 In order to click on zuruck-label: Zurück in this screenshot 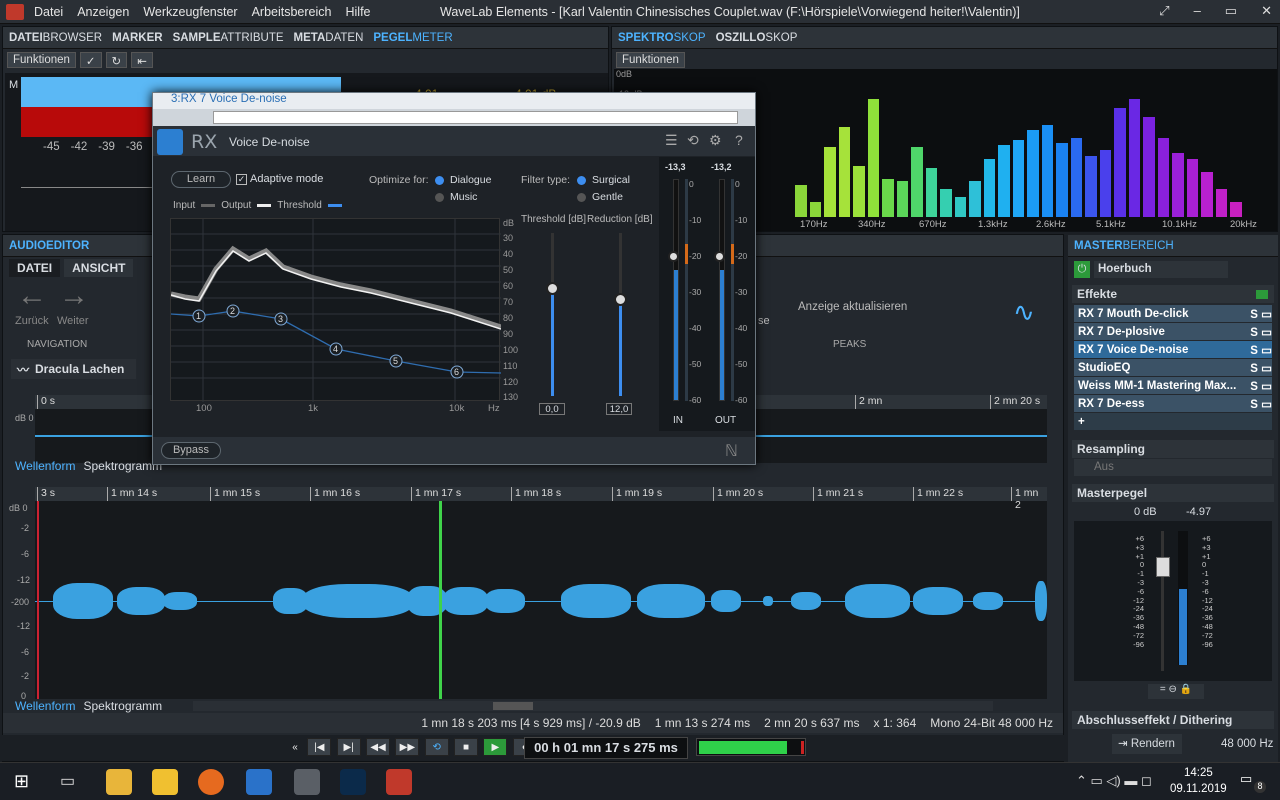, I will do `click(32, 321)`.